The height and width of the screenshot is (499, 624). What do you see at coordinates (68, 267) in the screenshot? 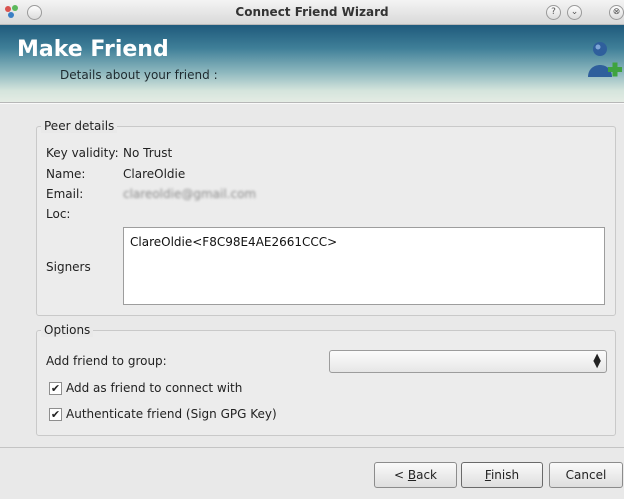
I see `signers-label: Signers` at bounding box center [68, 267].